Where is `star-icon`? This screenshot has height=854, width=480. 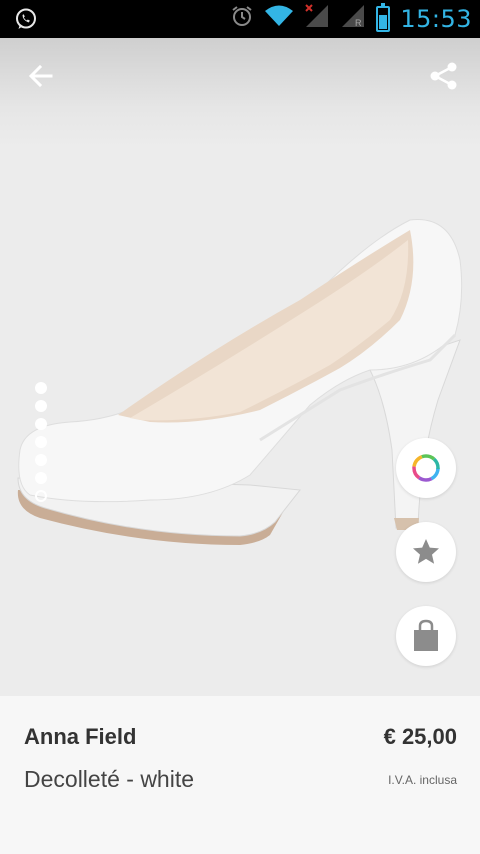
star-icon is located at coordinates (426, 551).